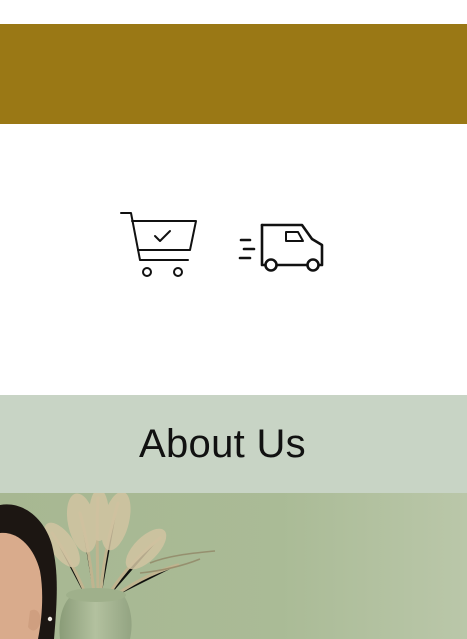  I want to click on delivery-truck-icon, so click(282, 246).